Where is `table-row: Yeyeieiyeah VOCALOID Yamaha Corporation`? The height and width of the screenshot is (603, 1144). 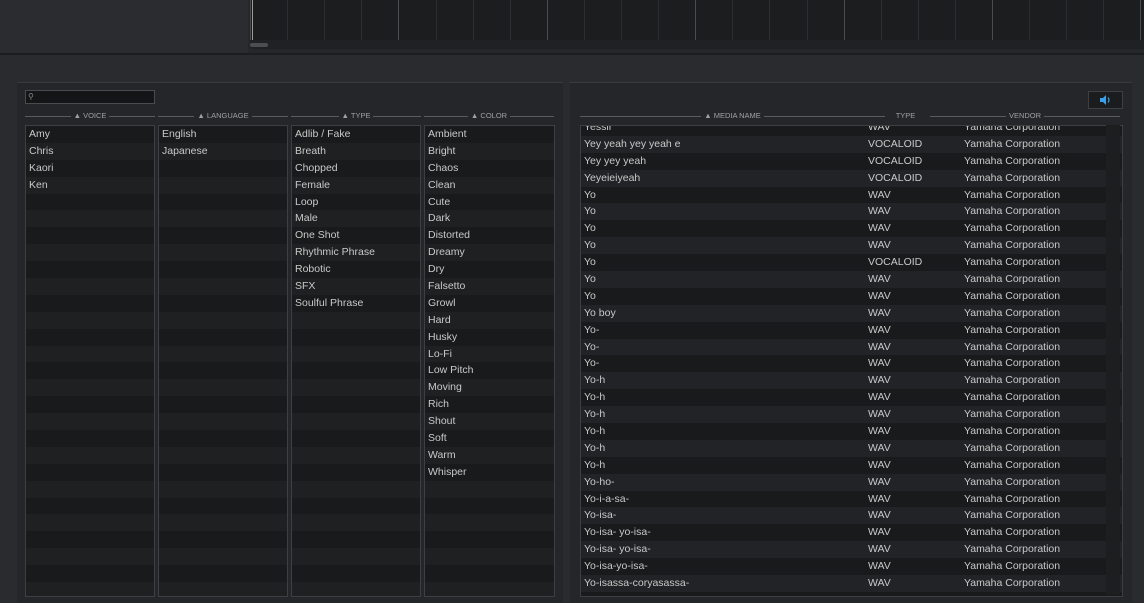
table-row: Yeyeieiyeah VOCALOID Yamaha Corporation is located at coordinates (851, 178).